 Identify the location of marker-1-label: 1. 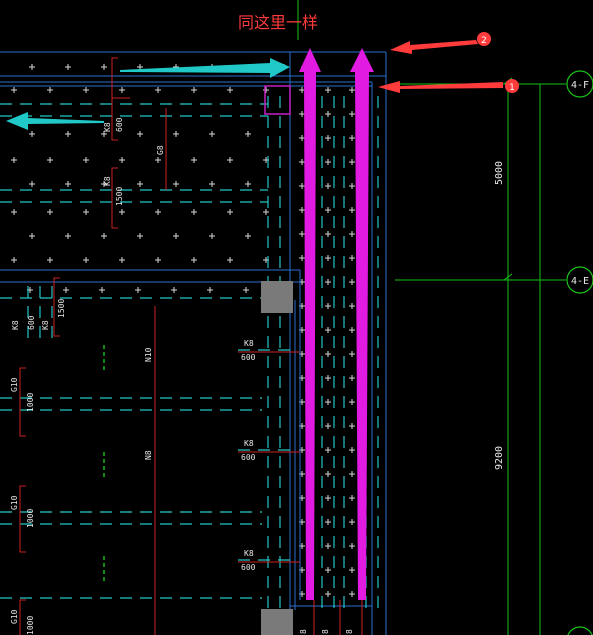
(512, 88).